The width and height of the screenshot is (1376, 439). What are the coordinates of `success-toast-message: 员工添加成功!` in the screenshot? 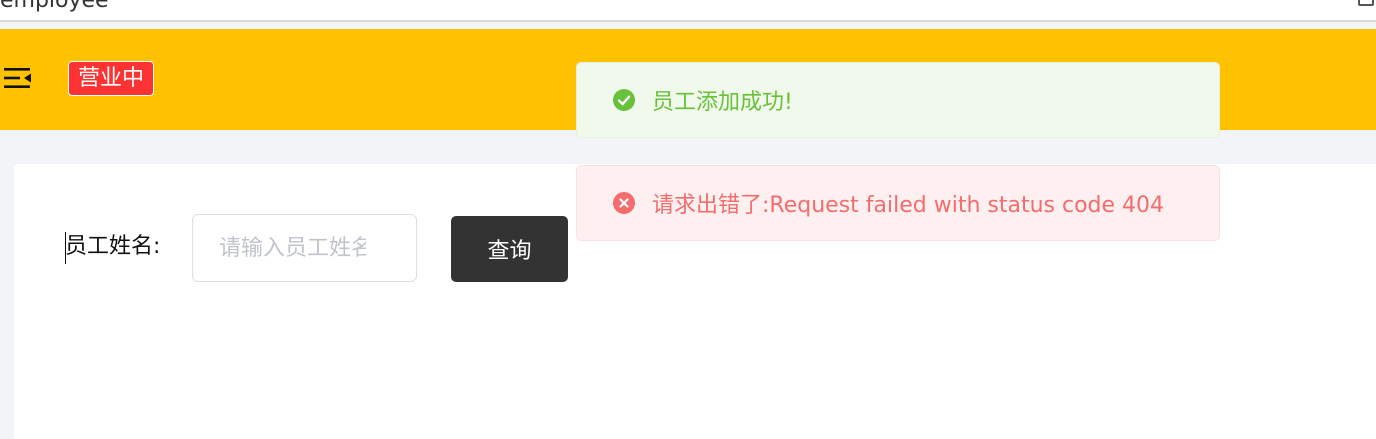 It's located at (722, 102).